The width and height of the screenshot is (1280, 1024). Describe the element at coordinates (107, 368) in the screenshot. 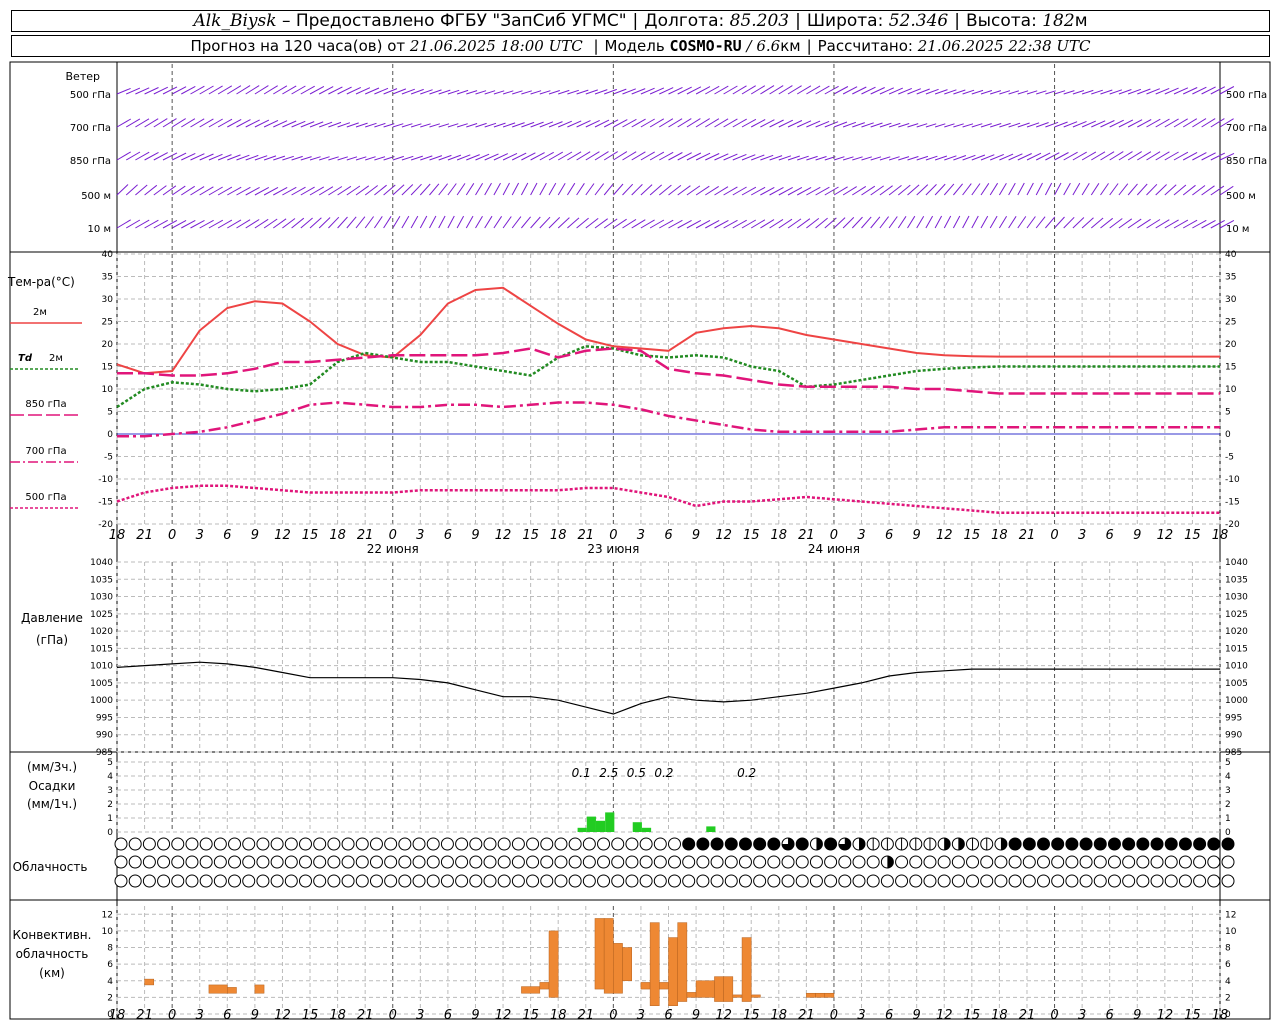

I see `temp-tick-label: 15` at that location.